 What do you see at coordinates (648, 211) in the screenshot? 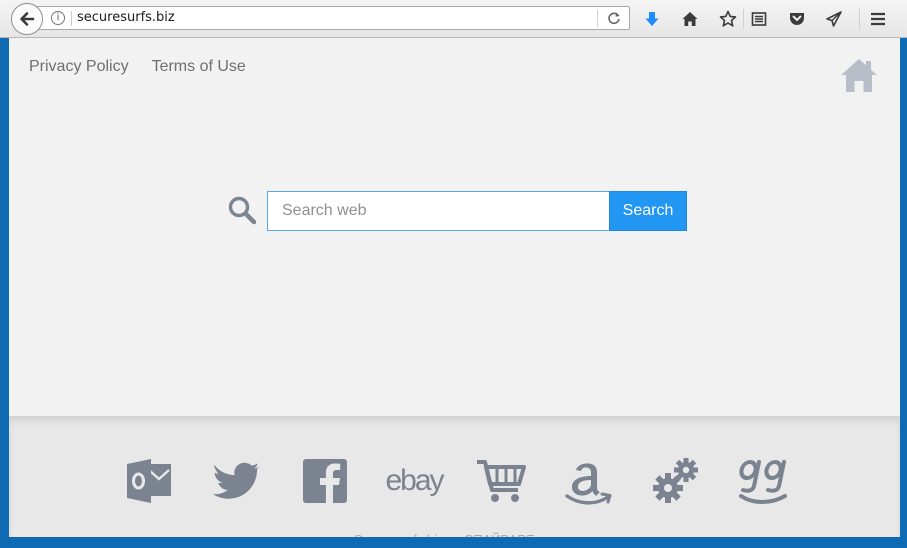
I see `search-button: Search` at bounding box center [648, 211].